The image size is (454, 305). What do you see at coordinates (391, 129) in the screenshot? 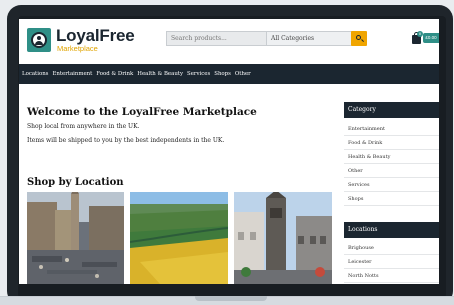
I see `category-item-entertainment: Entertainment` at bounding box center [391, 129].